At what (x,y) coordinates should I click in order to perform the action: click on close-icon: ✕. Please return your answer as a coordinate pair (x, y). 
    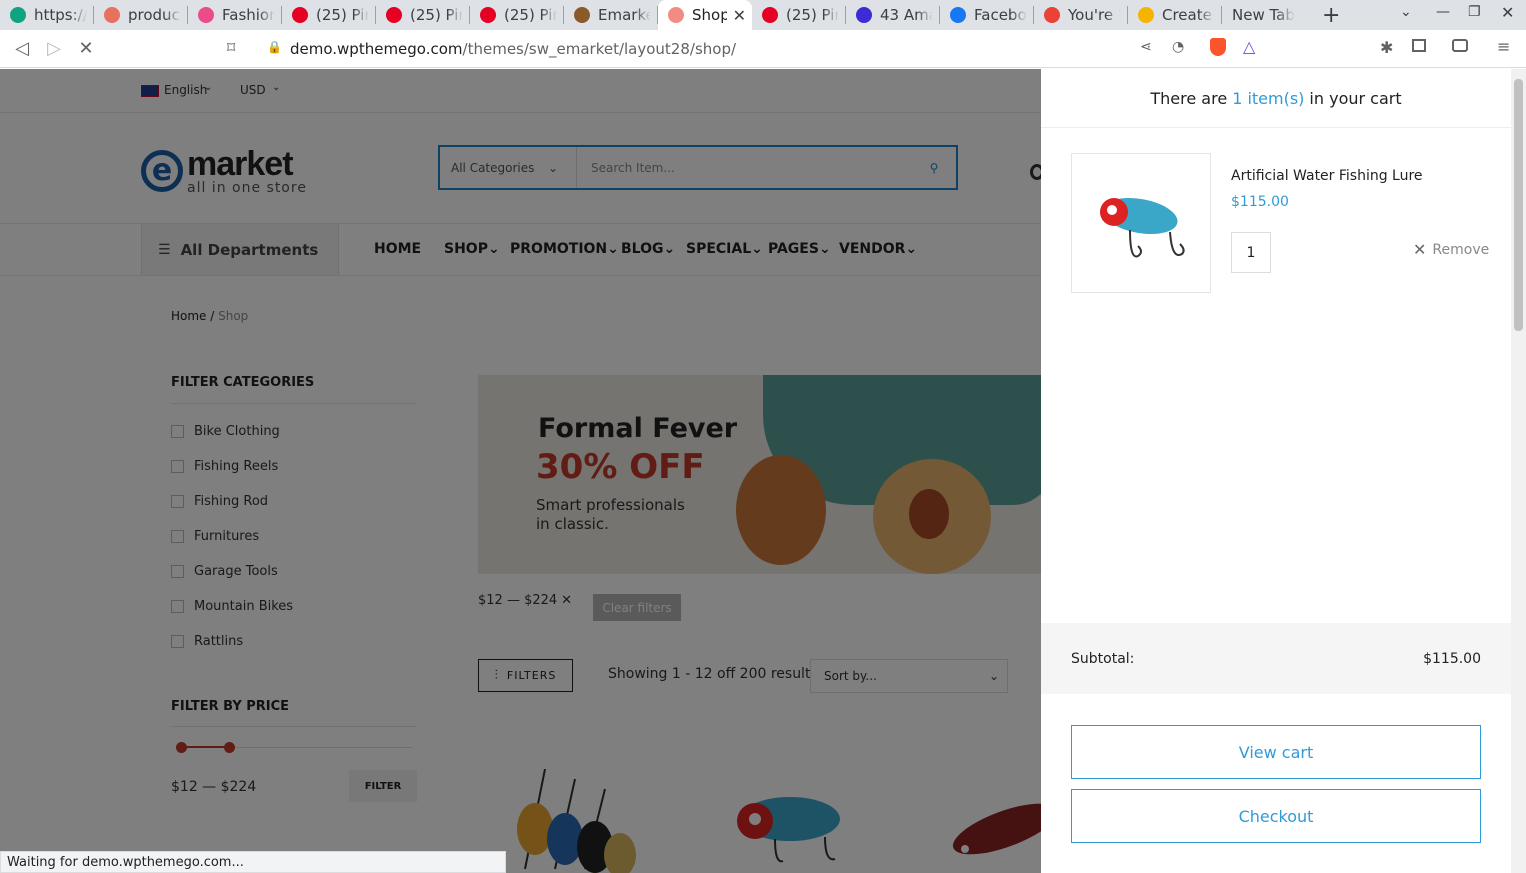
    Looking at the image, I should click on (1420, 249).